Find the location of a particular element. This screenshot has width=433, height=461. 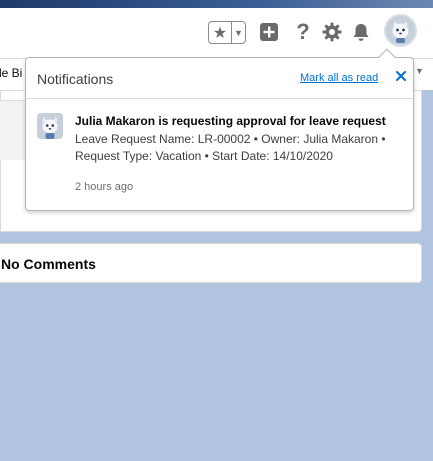

banner-strip is located at coordinates (216, 4).